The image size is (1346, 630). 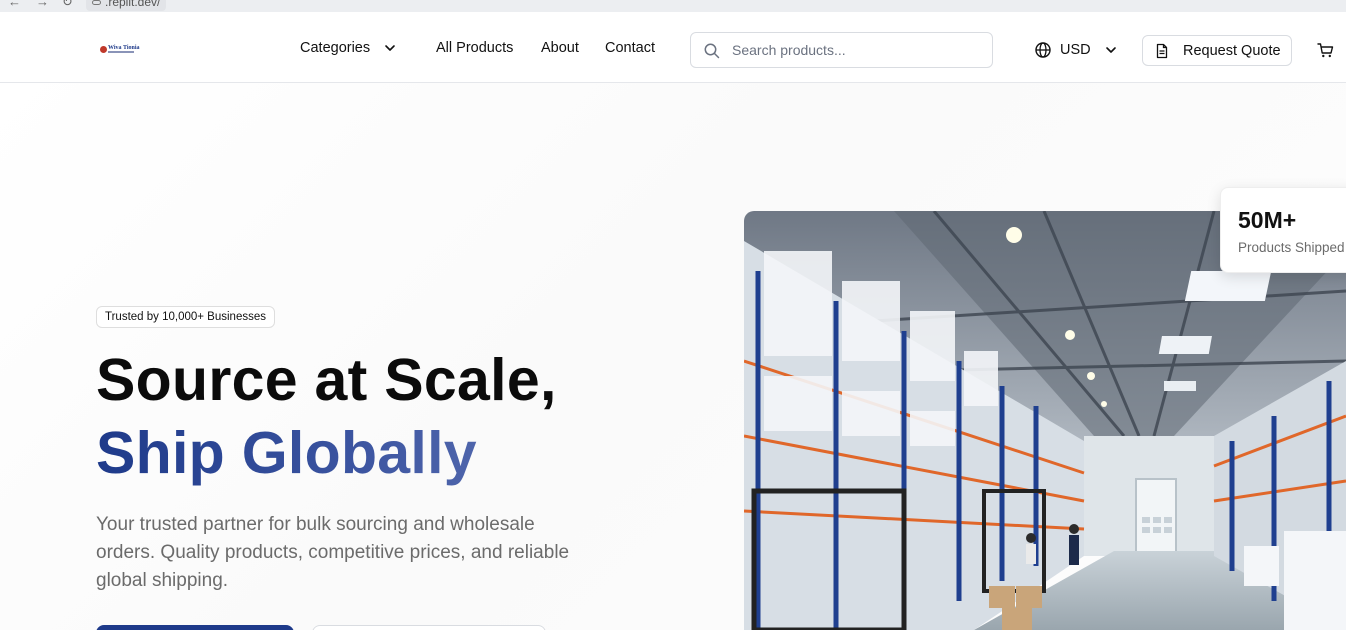 I want to click on forward-icon: →, so click(x=42, y=4).